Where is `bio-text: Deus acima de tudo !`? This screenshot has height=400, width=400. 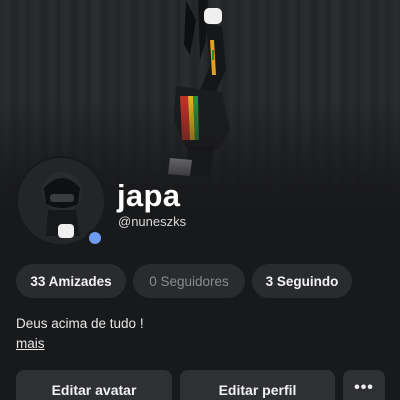
bio-text: Deus acima de tudo ! is located at coordinates (80, 323).